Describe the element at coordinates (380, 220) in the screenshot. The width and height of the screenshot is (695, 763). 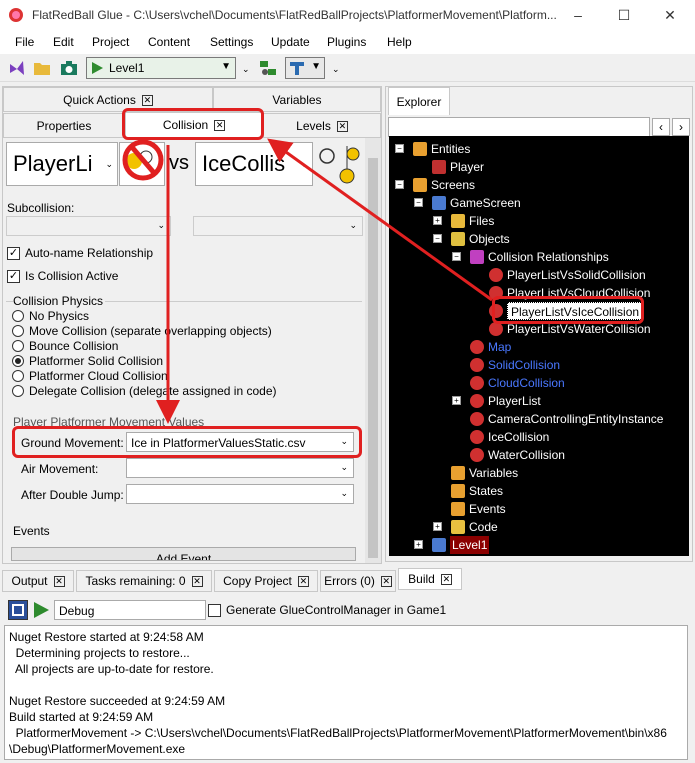
I see `arrow-to-collision-tab` at that location.